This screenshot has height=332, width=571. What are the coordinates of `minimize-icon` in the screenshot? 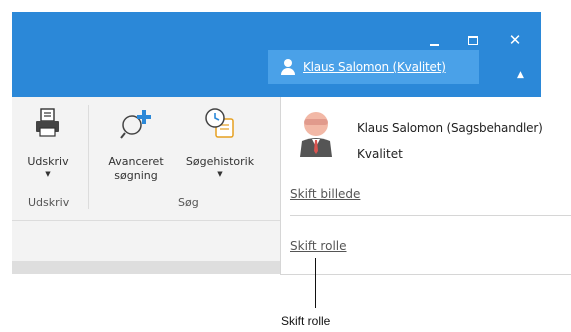 It's located at (434, 44).